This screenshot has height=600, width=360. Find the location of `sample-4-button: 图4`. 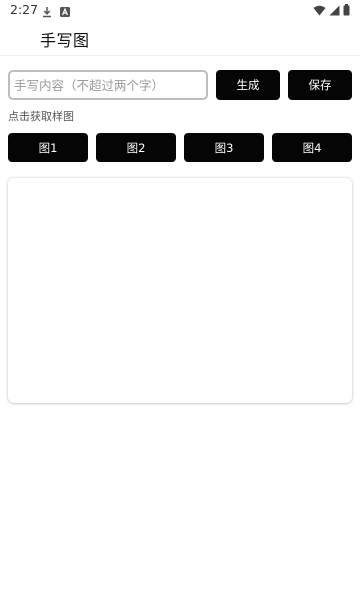

sample-4-button: 图4 is located at coordinates (312, 147).